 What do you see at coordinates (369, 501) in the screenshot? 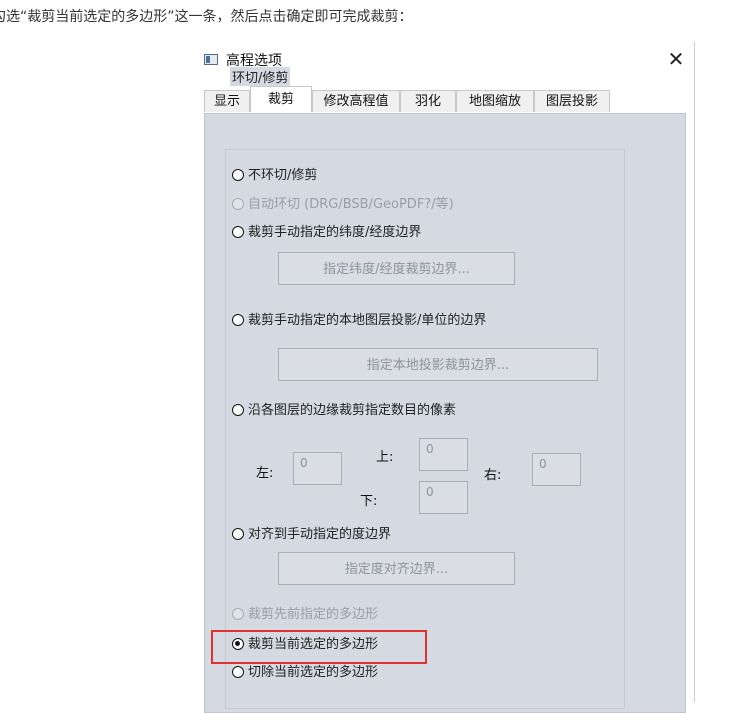
I see `bottom-label: 下:` at bounding box center [369, 501].